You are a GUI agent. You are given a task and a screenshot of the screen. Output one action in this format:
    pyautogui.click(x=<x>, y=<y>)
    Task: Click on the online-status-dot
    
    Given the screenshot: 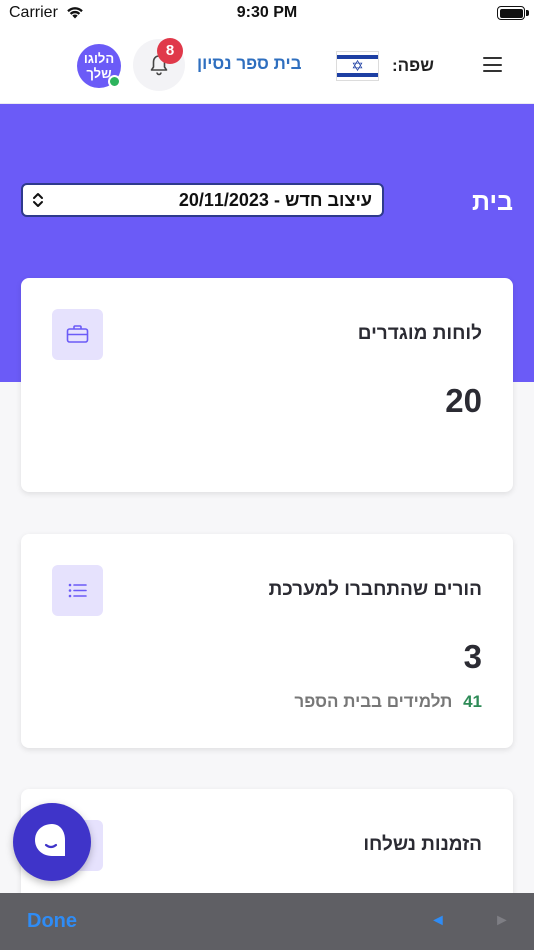 What is the action you would take?
    pyautogui.click(x=114, y=81)
    